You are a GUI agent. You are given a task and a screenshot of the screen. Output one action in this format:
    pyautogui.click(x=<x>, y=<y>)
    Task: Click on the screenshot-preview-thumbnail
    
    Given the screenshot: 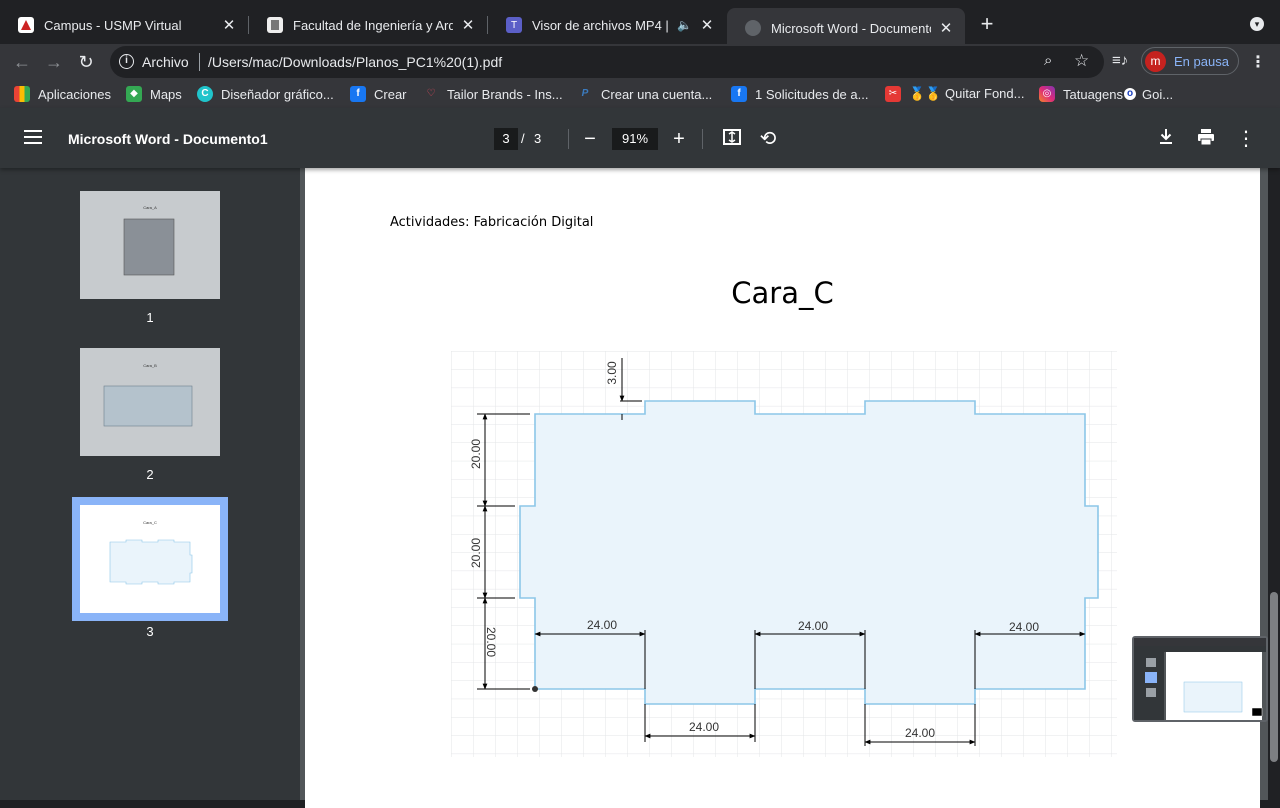 What is the action you would take?
    pyautogui.click(x=1200, y=679)
    